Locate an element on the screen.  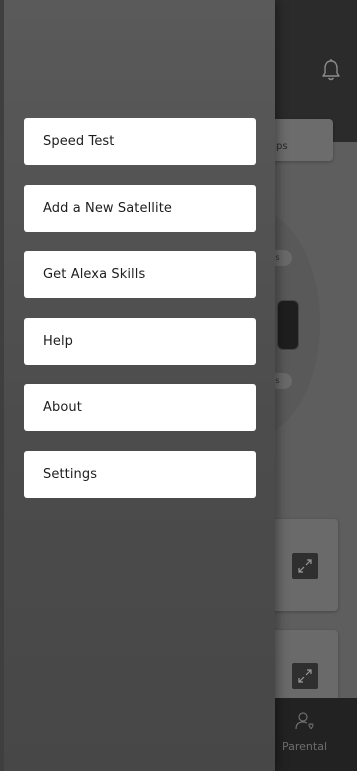
menu-item-label: Speed Test is located at coordinates (79, 141).